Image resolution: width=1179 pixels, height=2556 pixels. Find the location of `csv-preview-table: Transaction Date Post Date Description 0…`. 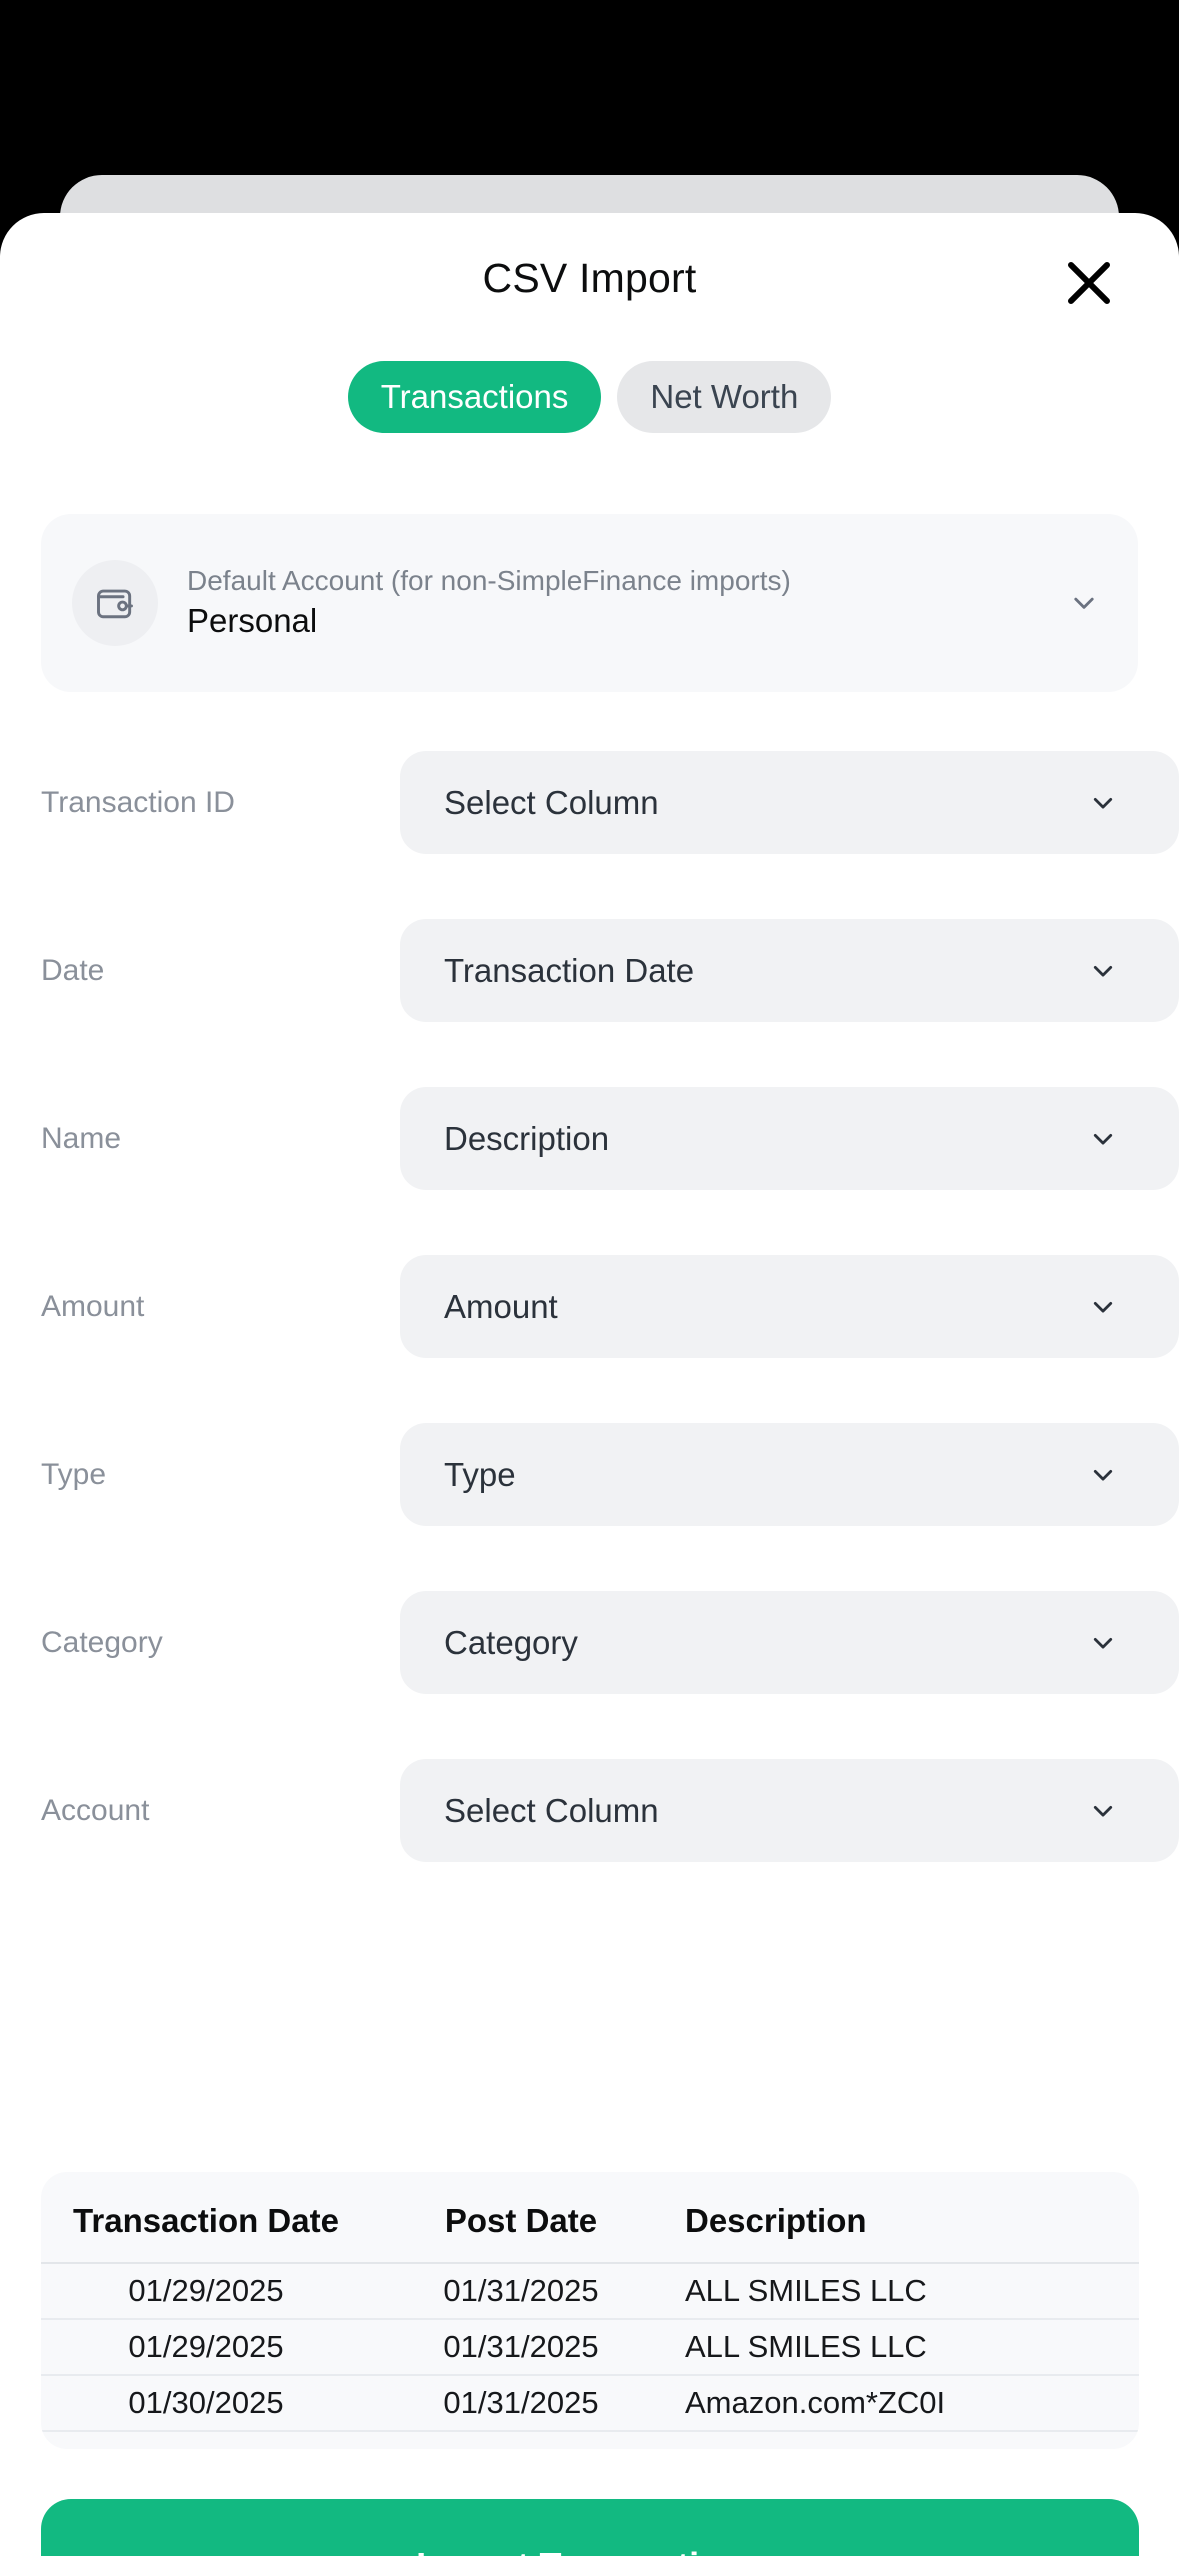

csv-preview-table: Transaction Date Post Date Description 0… is located at coordinates (590, 2311).